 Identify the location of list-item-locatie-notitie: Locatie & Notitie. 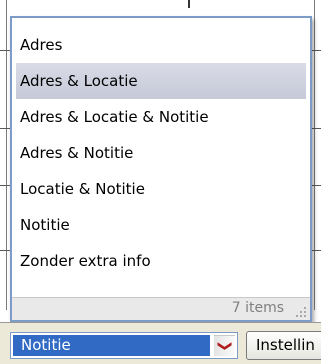
(161, 189).